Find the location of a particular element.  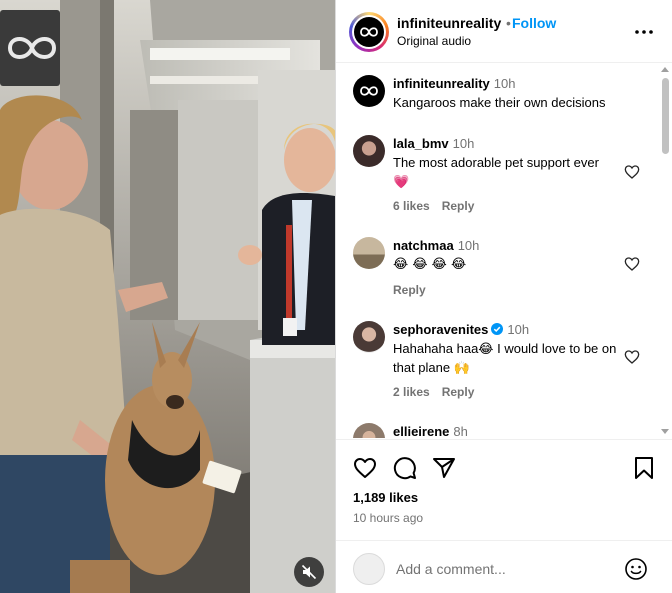

heart-icon is located at coordinates (365, 468).